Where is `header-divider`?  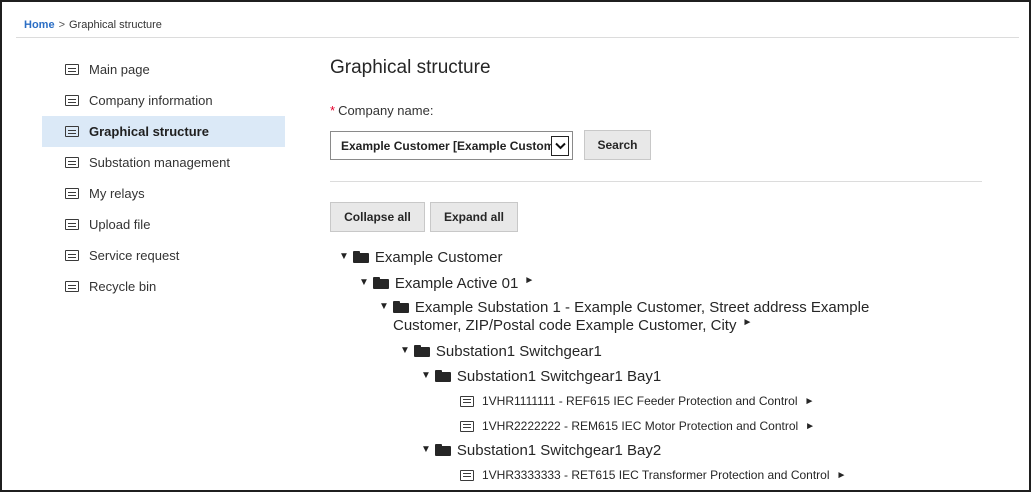
header-divider is located at coordinates (517, 37).